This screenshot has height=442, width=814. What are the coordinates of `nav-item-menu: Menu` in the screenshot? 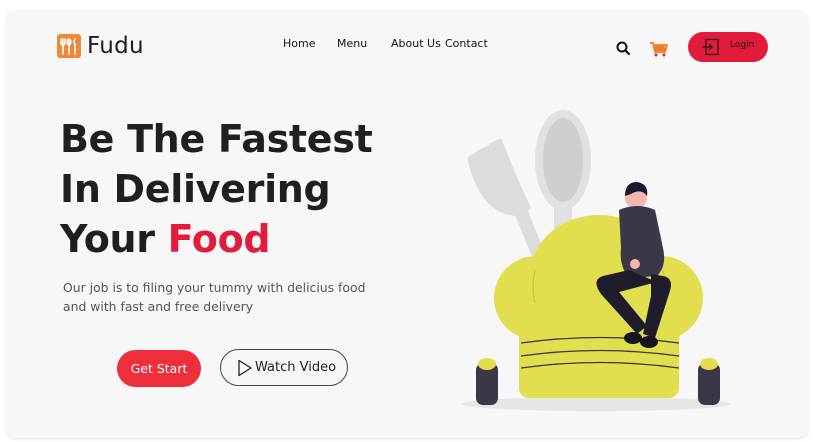 It's located at (352, 43).